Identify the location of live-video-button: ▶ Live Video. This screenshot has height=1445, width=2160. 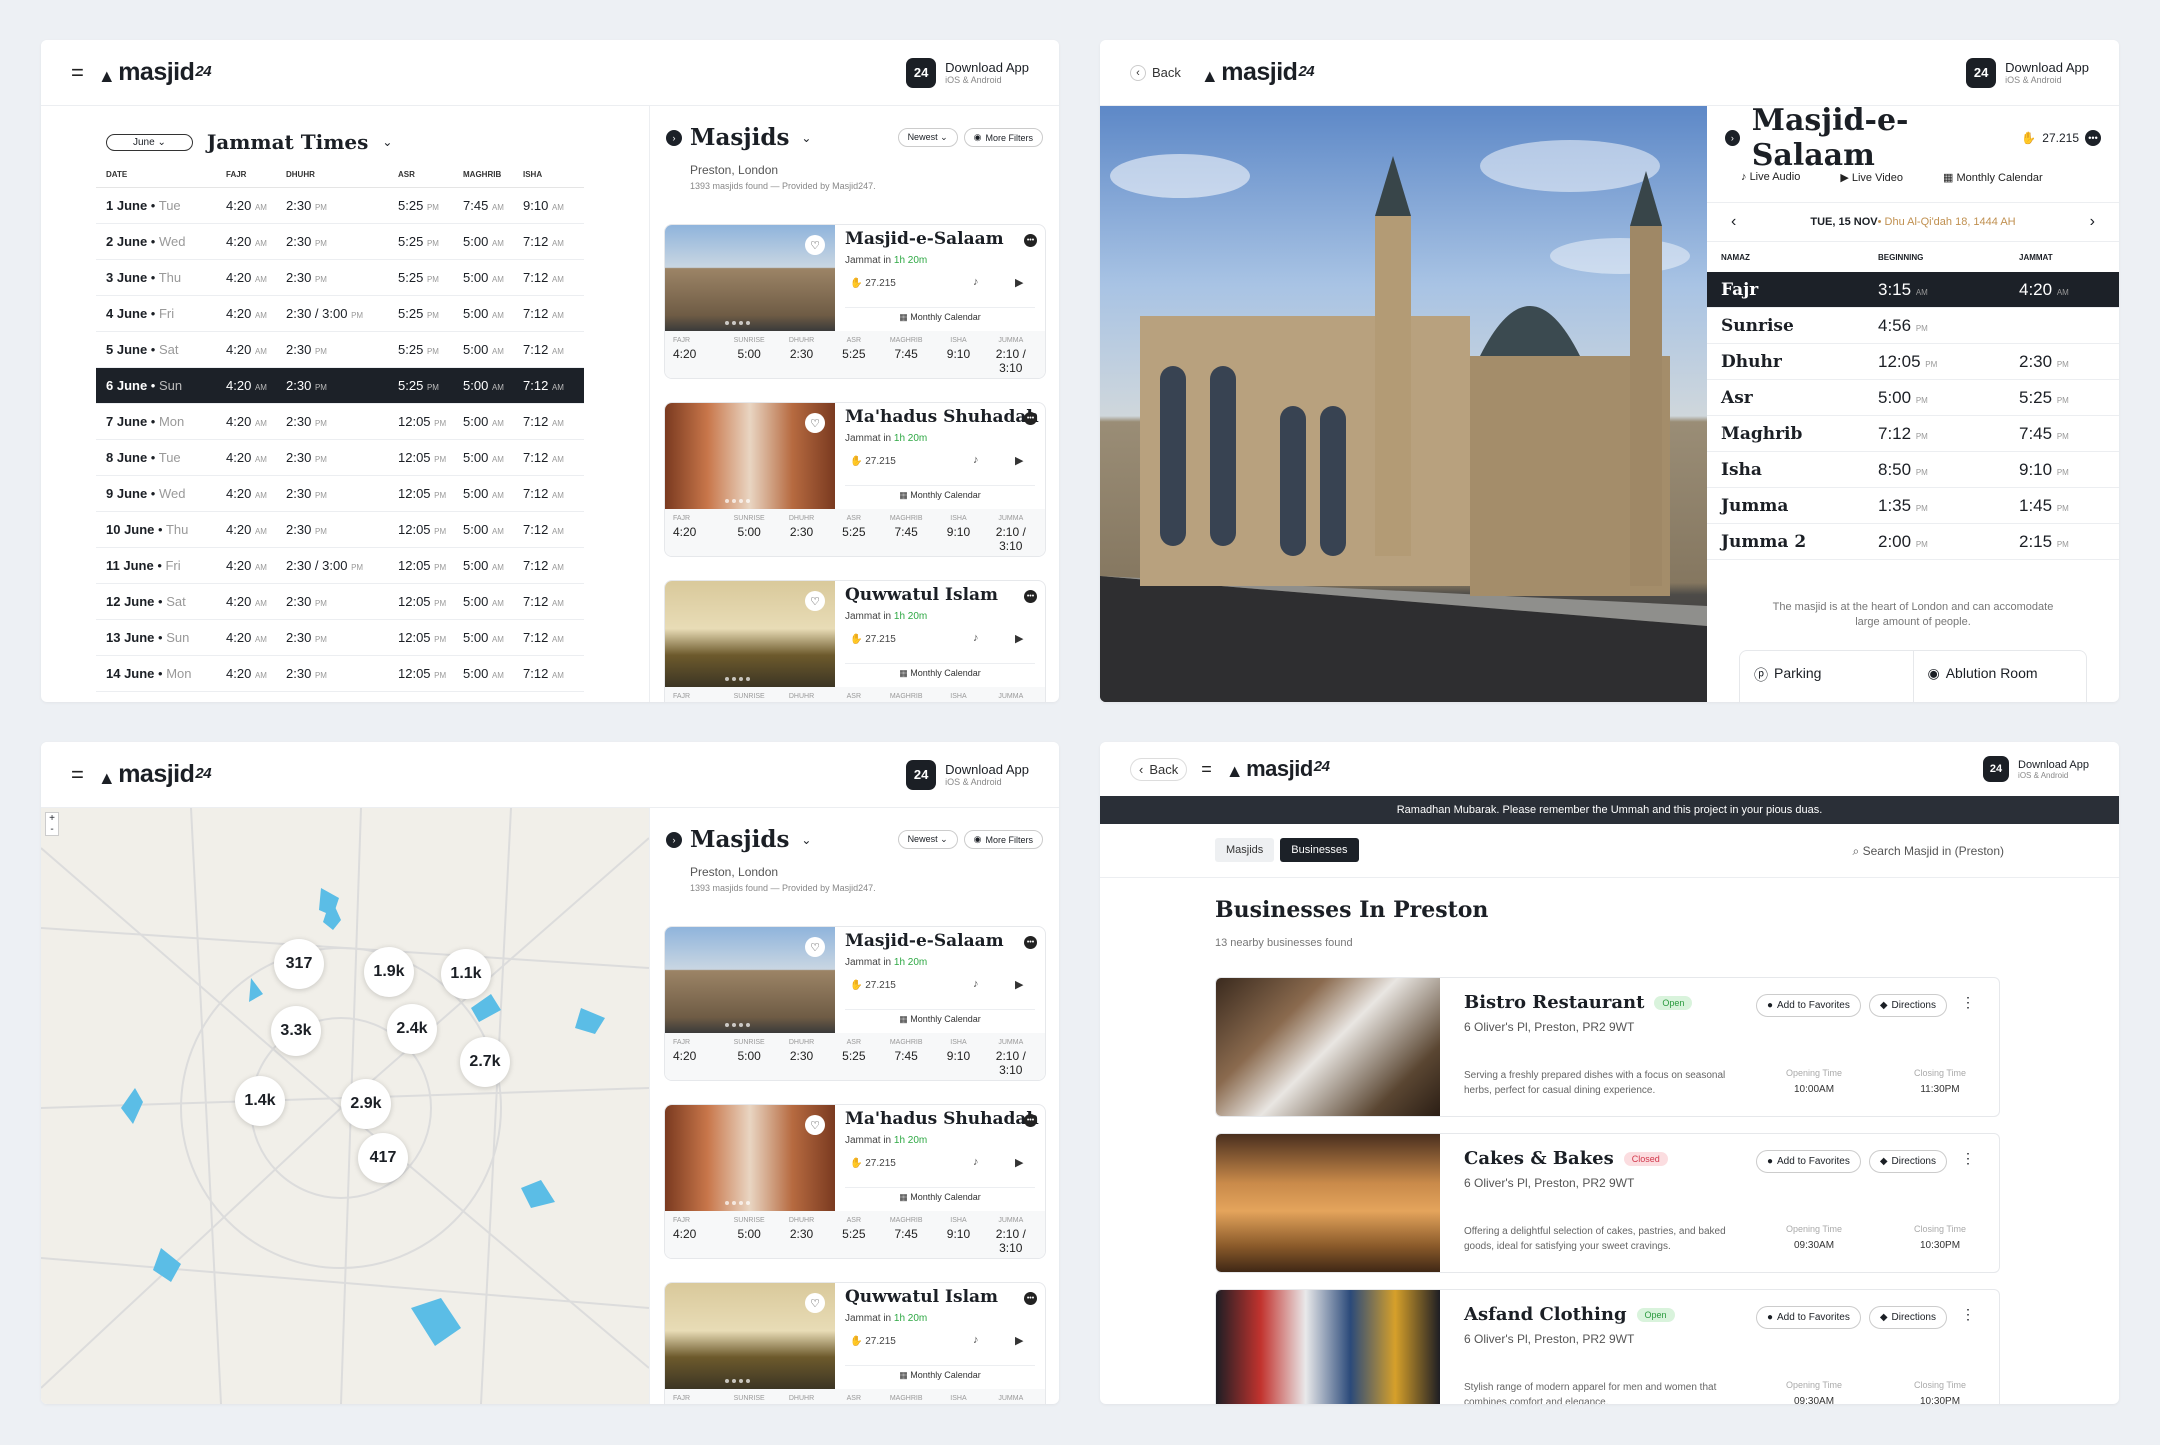
(1871, 177).